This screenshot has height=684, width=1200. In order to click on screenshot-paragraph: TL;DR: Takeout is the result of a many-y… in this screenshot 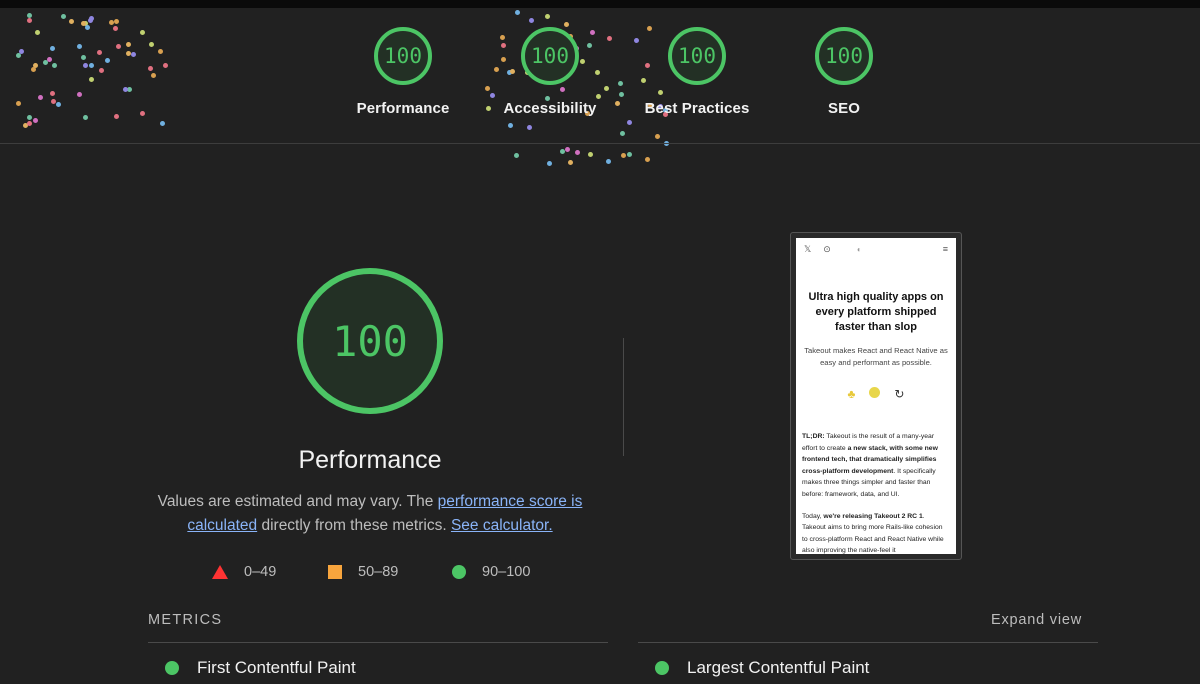, I will do `click(876, 466)`.